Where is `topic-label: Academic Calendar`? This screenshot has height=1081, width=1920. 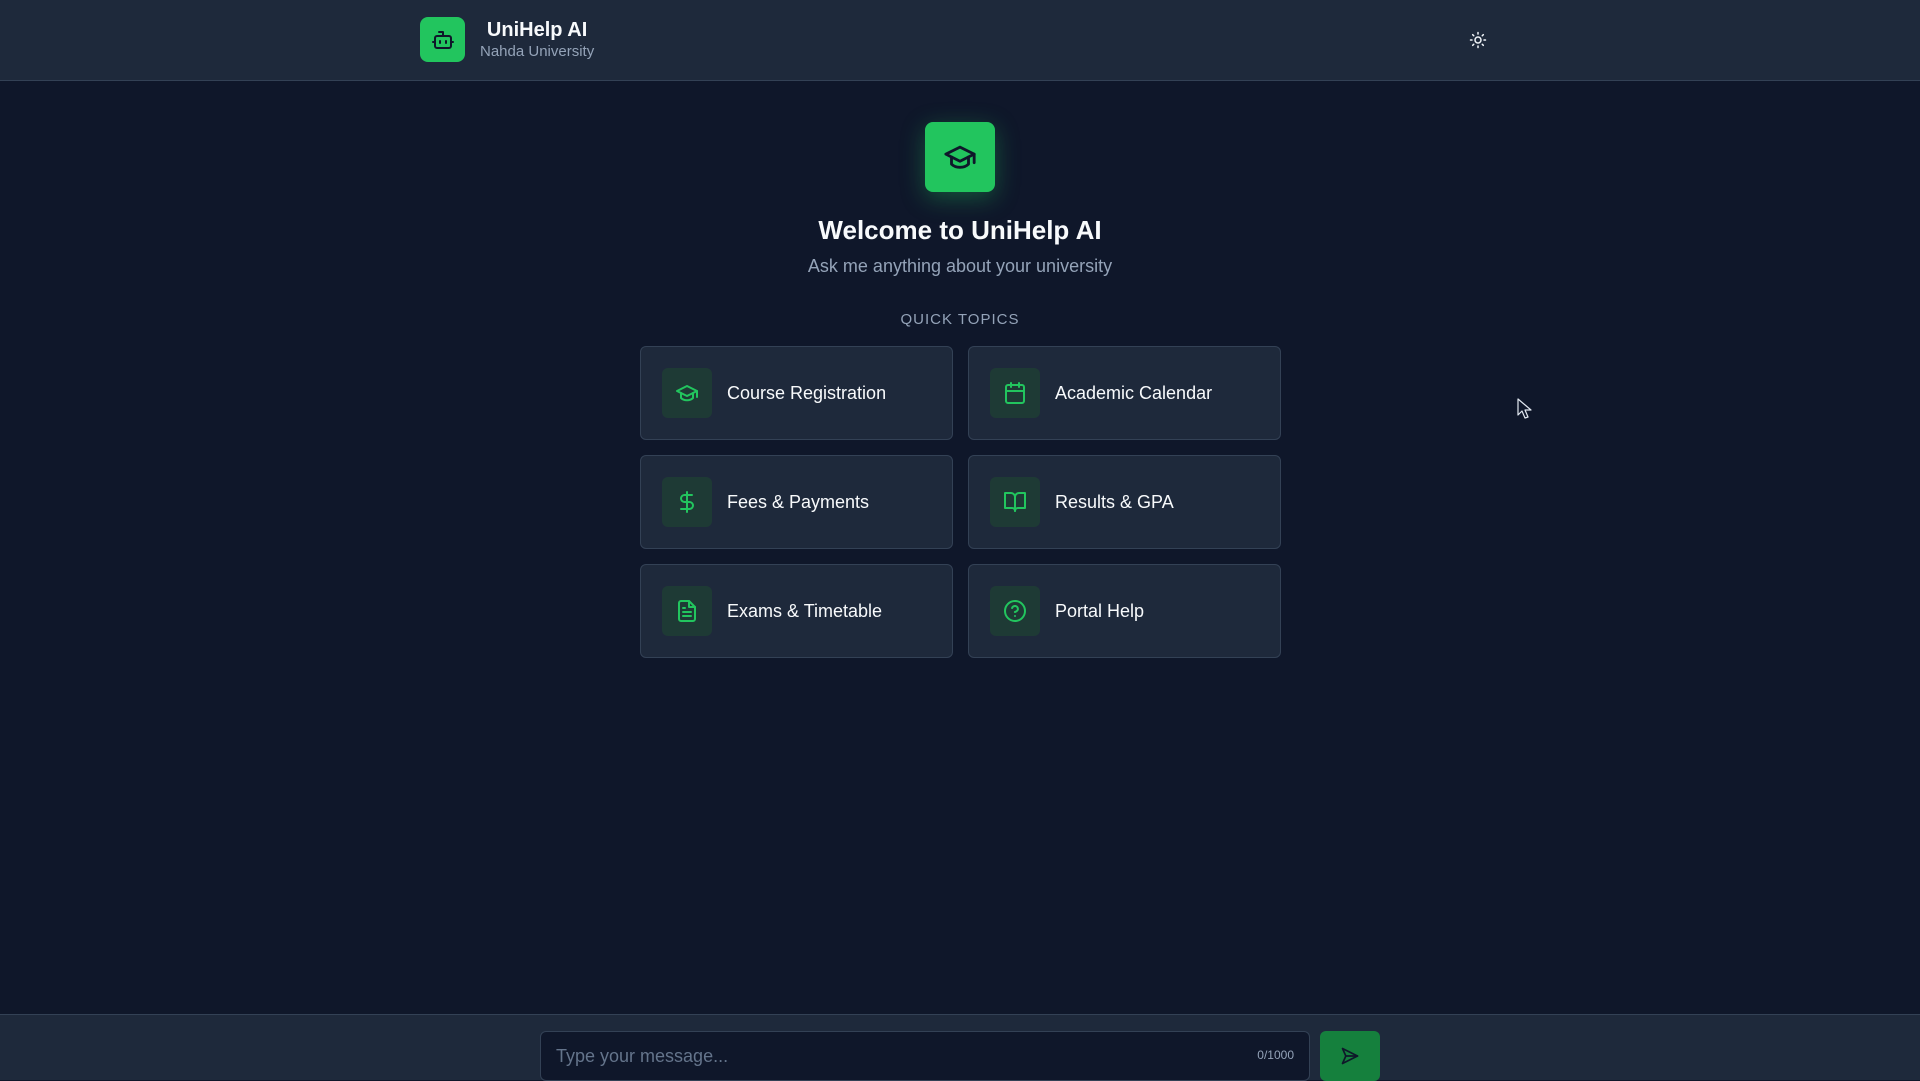 topic-label: Academic Calendar is located at coordinates (1134, 392).